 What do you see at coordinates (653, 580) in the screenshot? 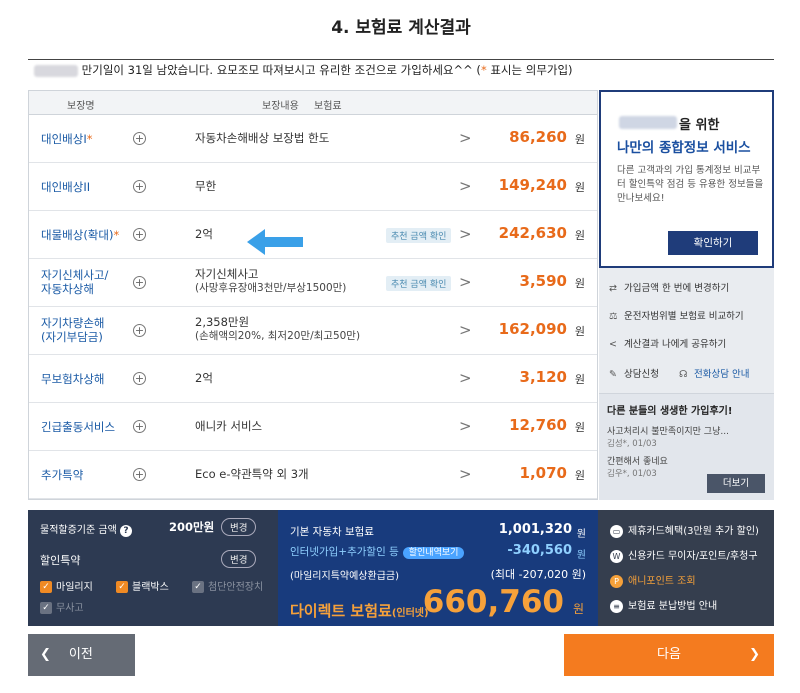
I see `point-link: P 애니포인트 조회` at bounding box center [653, 580].